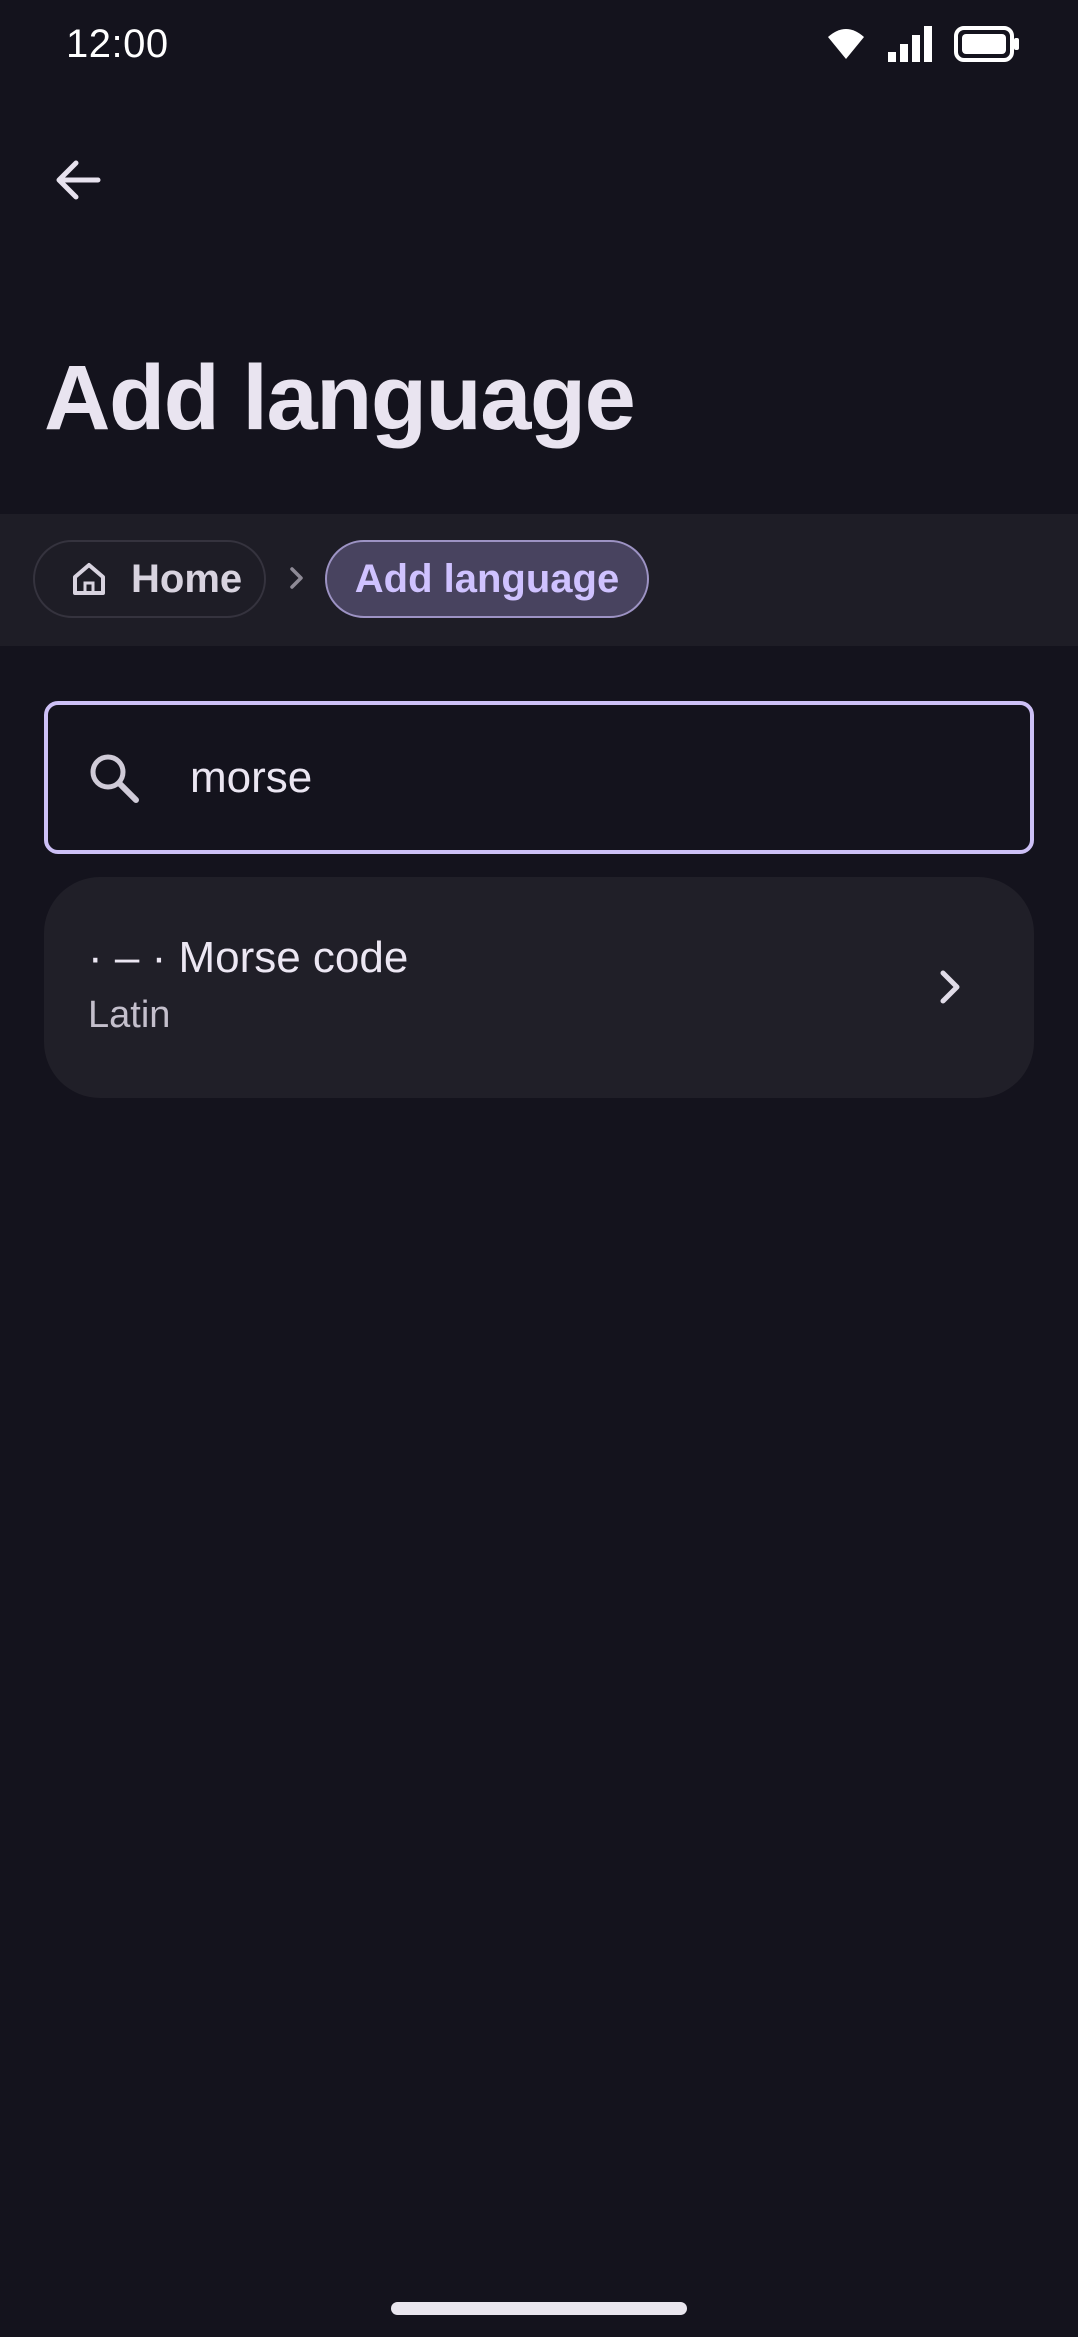 Image resolution: width=1078 pixels, height=2337 pixels. What do you see at coordinates (187, 578) in the screenshot?
I see `breadcrumb-home-label: Home` at bounding box center [187, 578].